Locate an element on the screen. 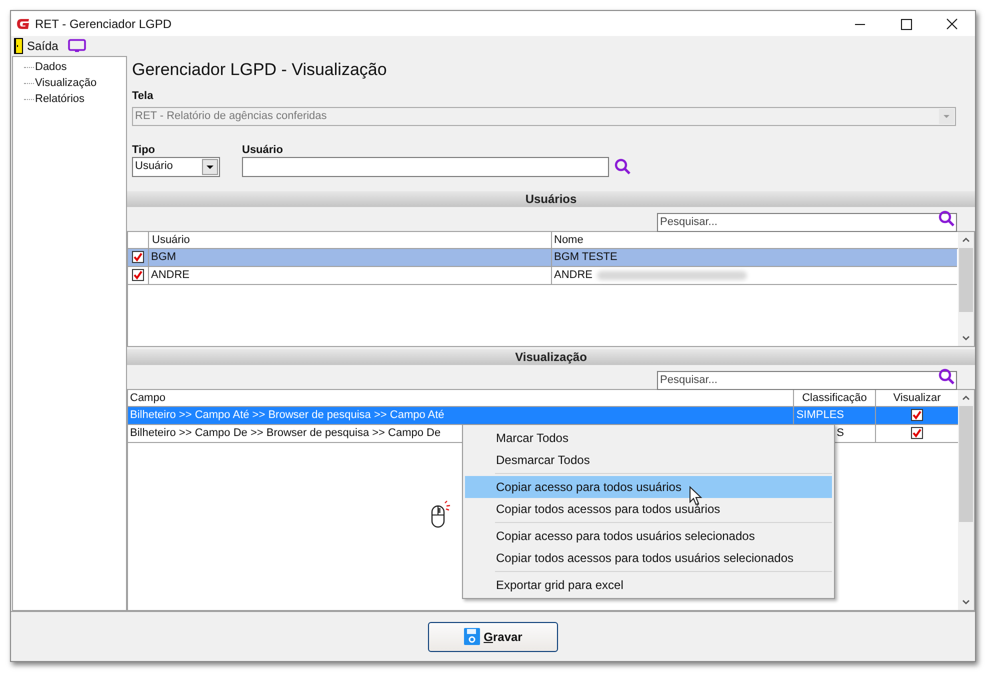 The image size is (987, 674). table-cell-text: SIMPLES is located at coordinates (820, 415).